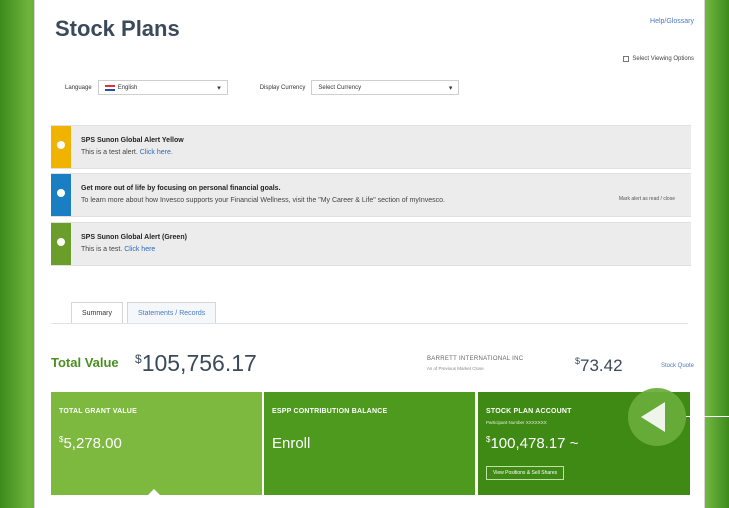 This screenshot has height=508, width=729. Describe the element at coordinates (156, 443) in the screenshot. I see `card-total-grant-value: TOTAL GRANT VALUE $5,278.00` at that location.